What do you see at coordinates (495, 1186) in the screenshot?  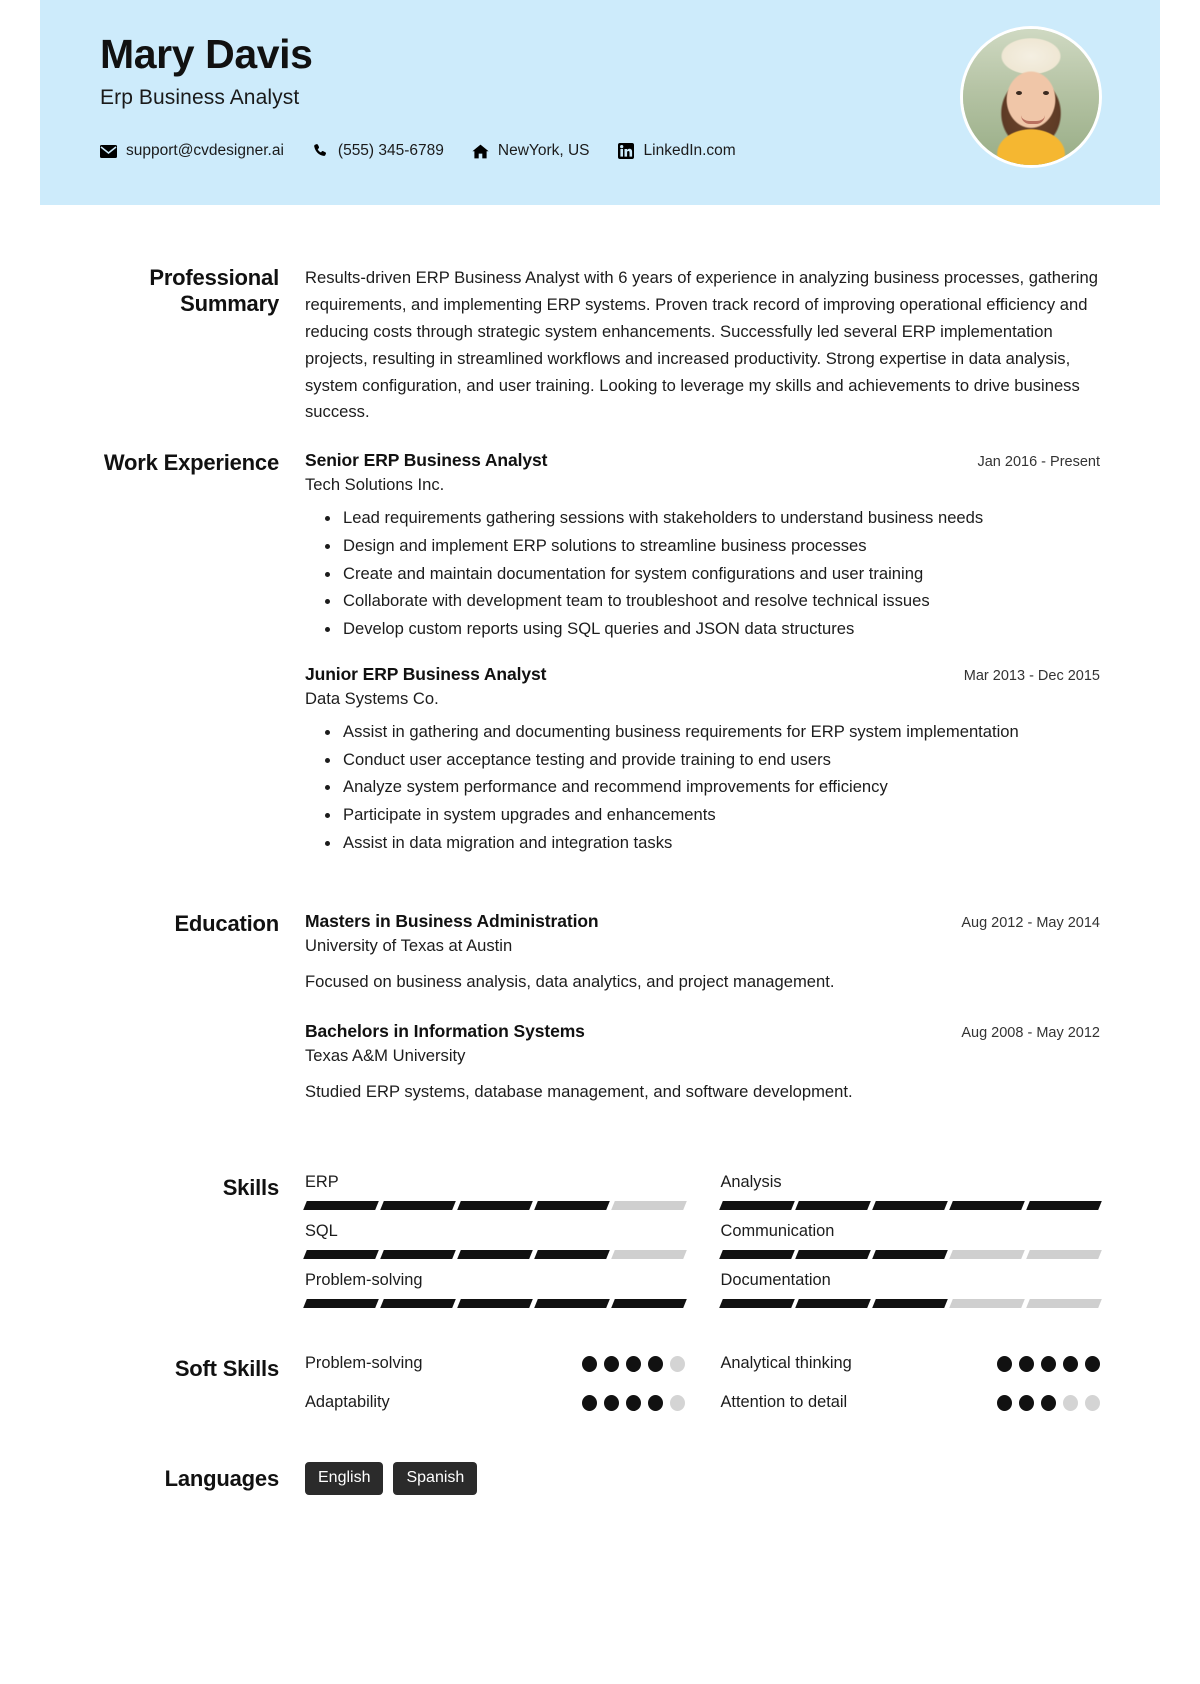 I see `skill-item: ERP` at bounding box center [495, 1186].